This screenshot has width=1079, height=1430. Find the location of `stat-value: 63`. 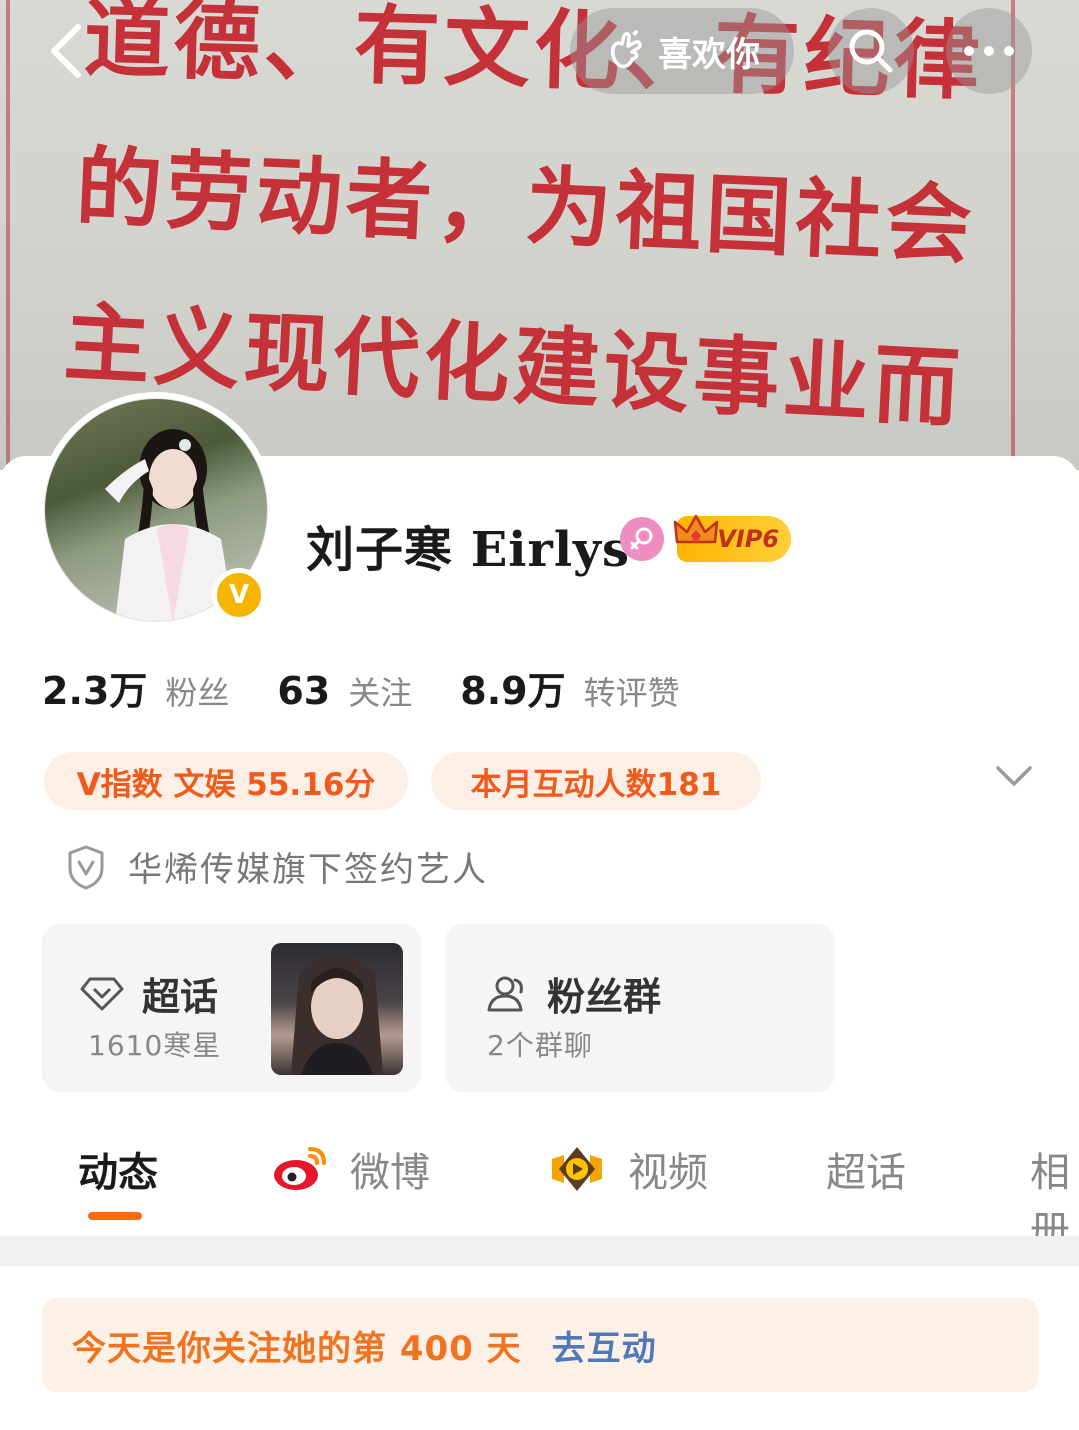

stat-value: 63 is located at coordinates (304, 691).